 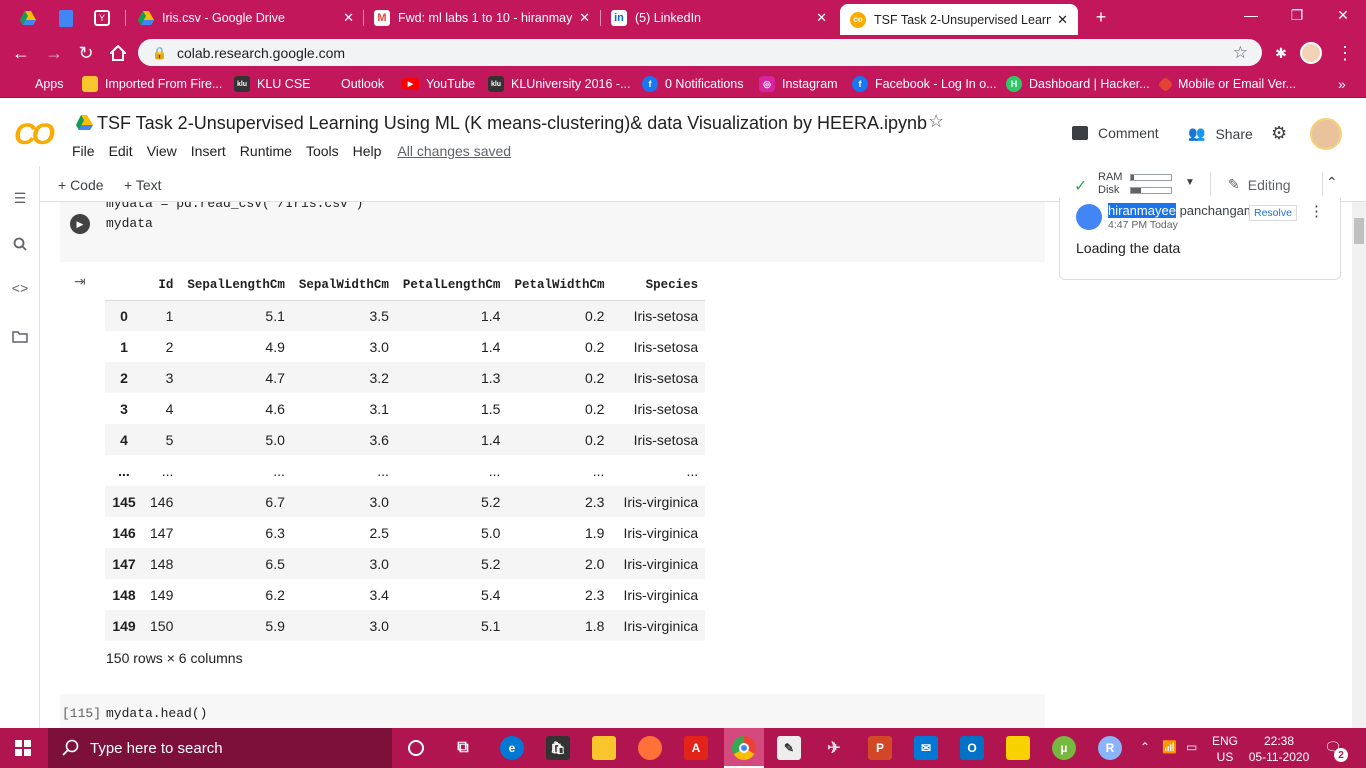 I want to click on chrome-menu-icon: ⋮, so click(x=1345, y=53).